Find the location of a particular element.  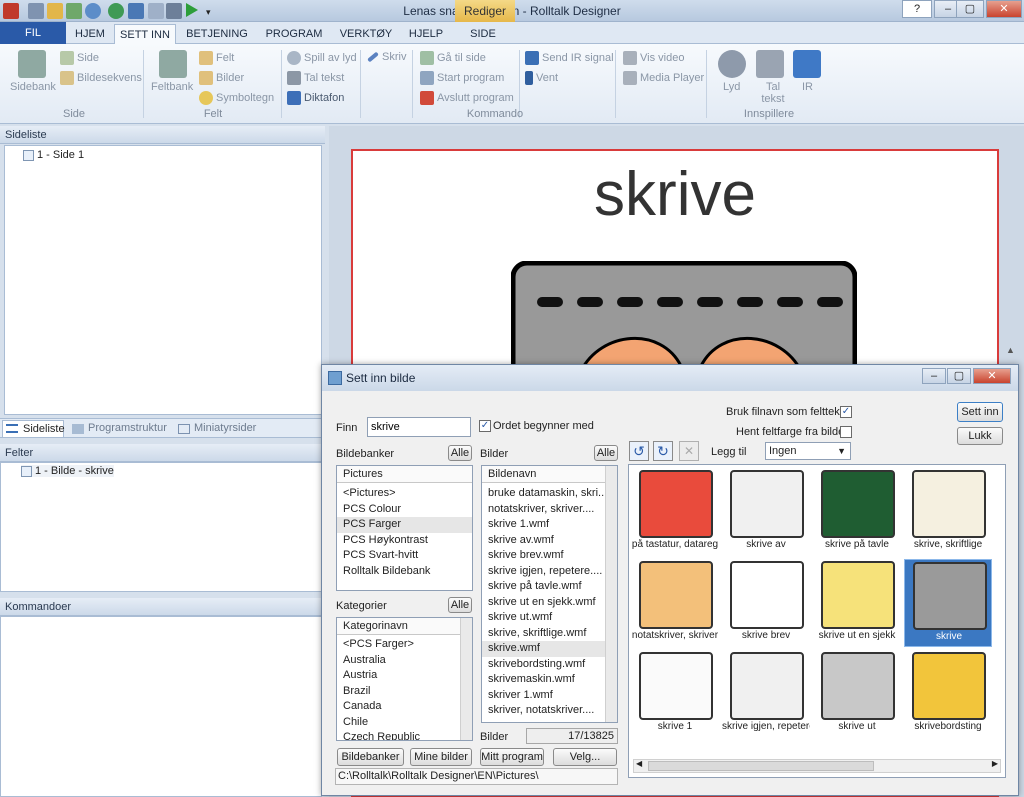

mine-bilder-button: Mine bilder is located at coordinates (441, 757).